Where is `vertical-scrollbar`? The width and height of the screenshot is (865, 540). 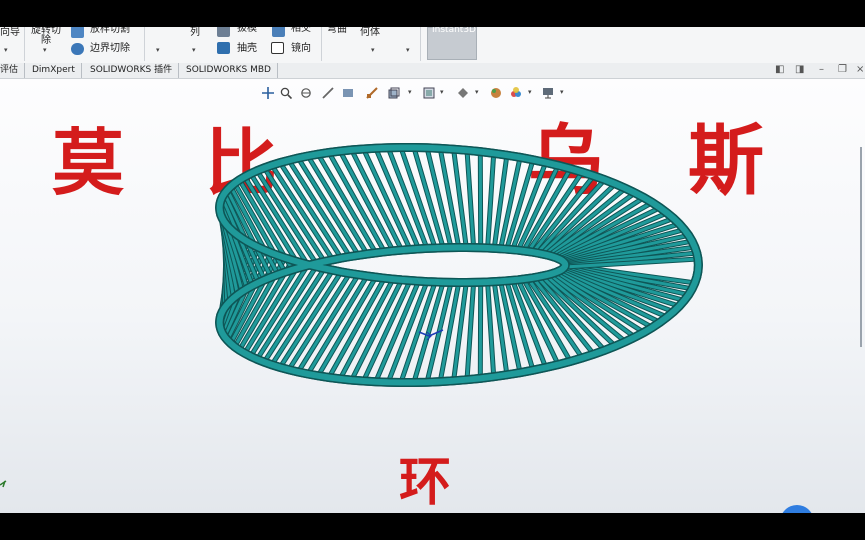
vertical-scrollbar is located at coordinates (861, 247).